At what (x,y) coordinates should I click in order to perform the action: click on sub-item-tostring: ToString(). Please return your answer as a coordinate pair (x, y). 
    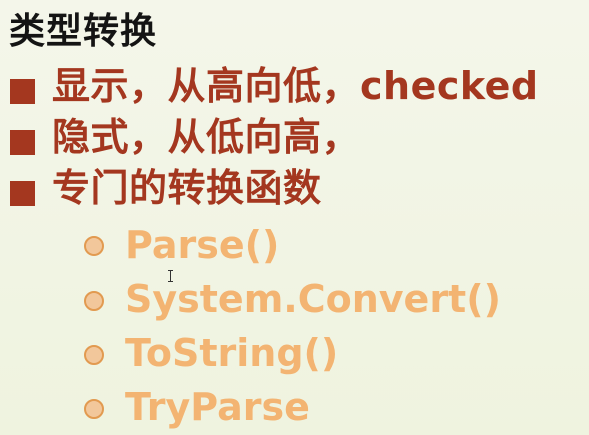
    Looking at the image, I should click on (232, 353).